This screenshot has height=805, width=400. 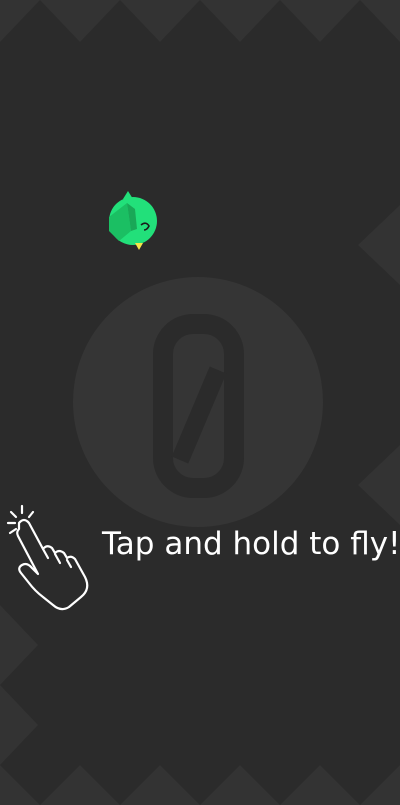 What do you see at coordinates (47, 557) in the screenshot?
I see `tap-hand-icon` at bounding box center [47, 557].